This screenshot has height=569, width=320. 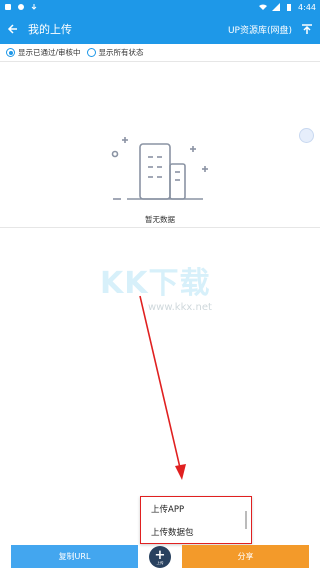 What do you see at coordinates (246, 520) in the screenshot?
I see `menu-scrollbar` at bounding box center [246, 520].